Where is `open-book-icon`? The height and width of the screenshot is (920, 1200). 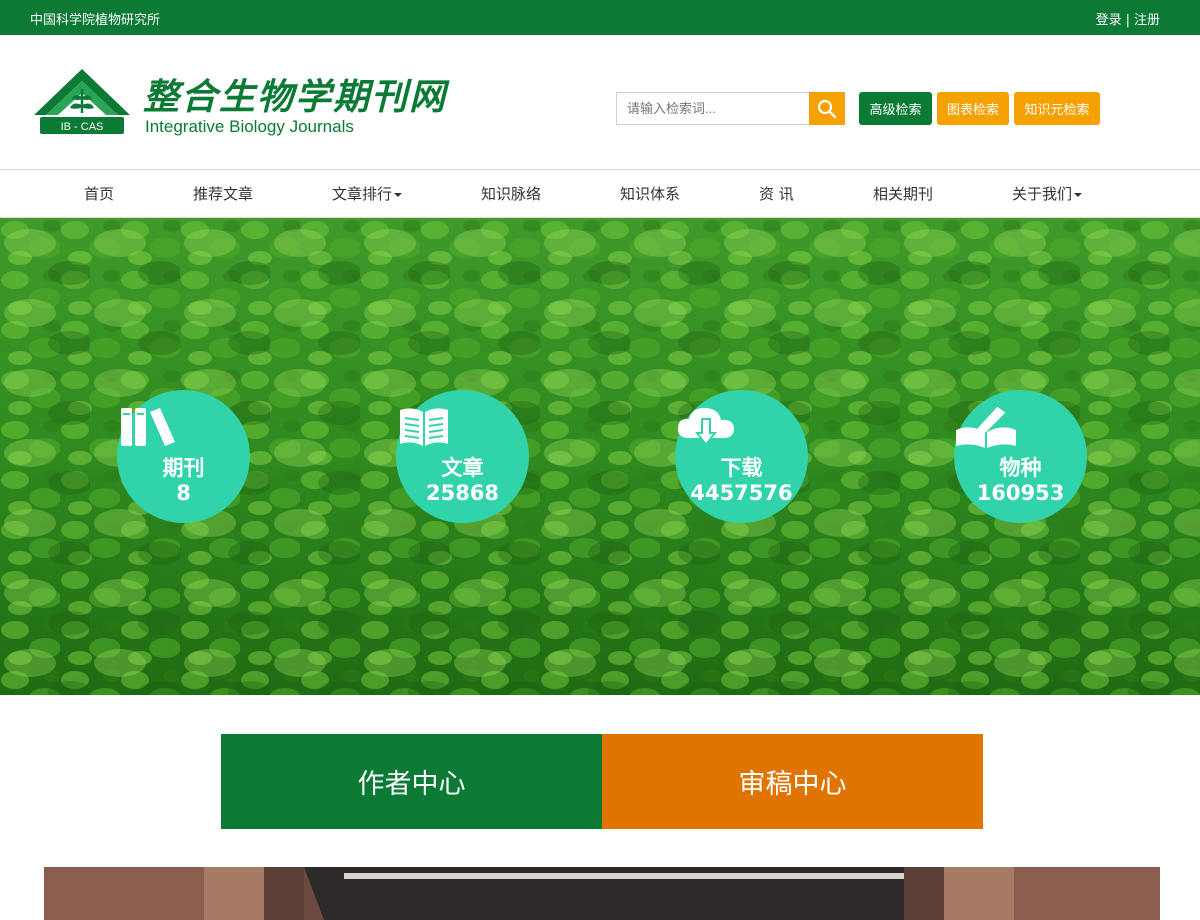
open-book-icon is located at coordinates (424, 427).